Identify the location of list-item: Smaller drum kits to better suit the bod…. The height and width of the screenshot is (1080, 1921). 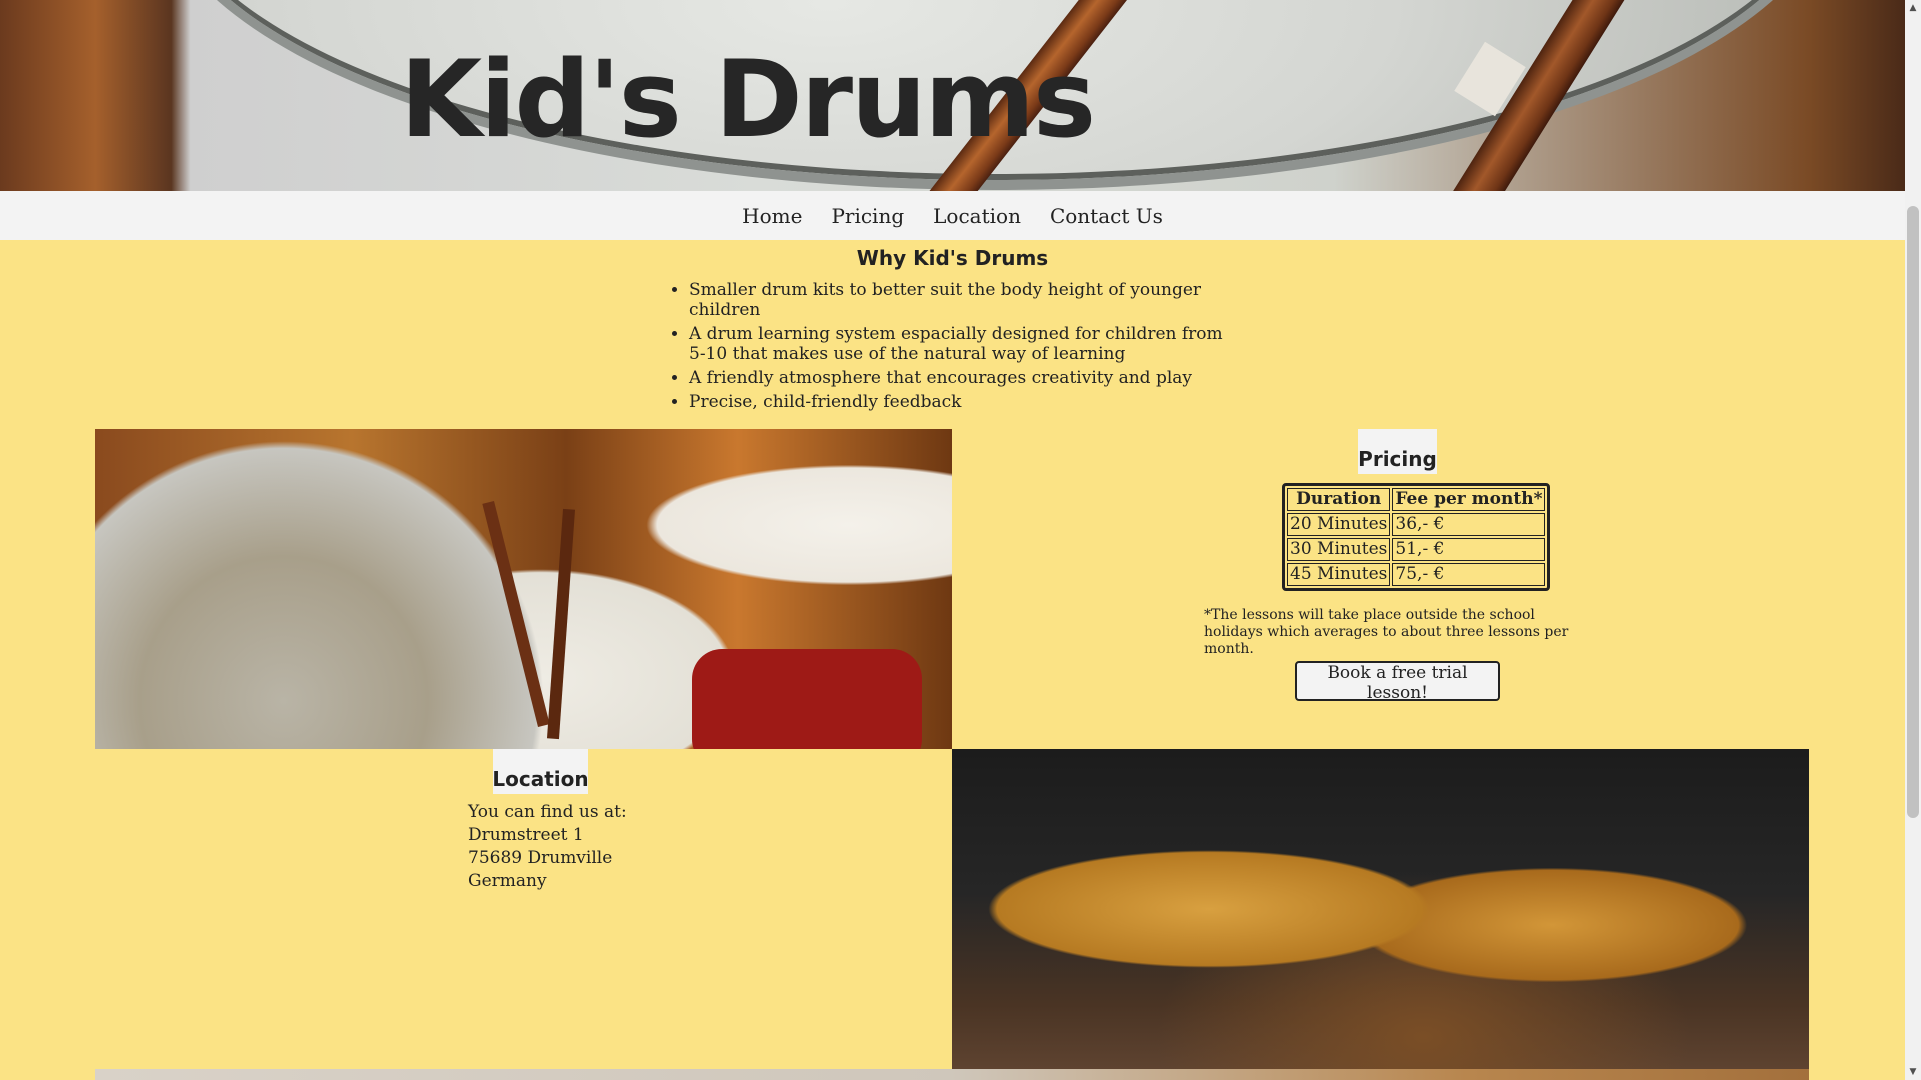
(961, 300).